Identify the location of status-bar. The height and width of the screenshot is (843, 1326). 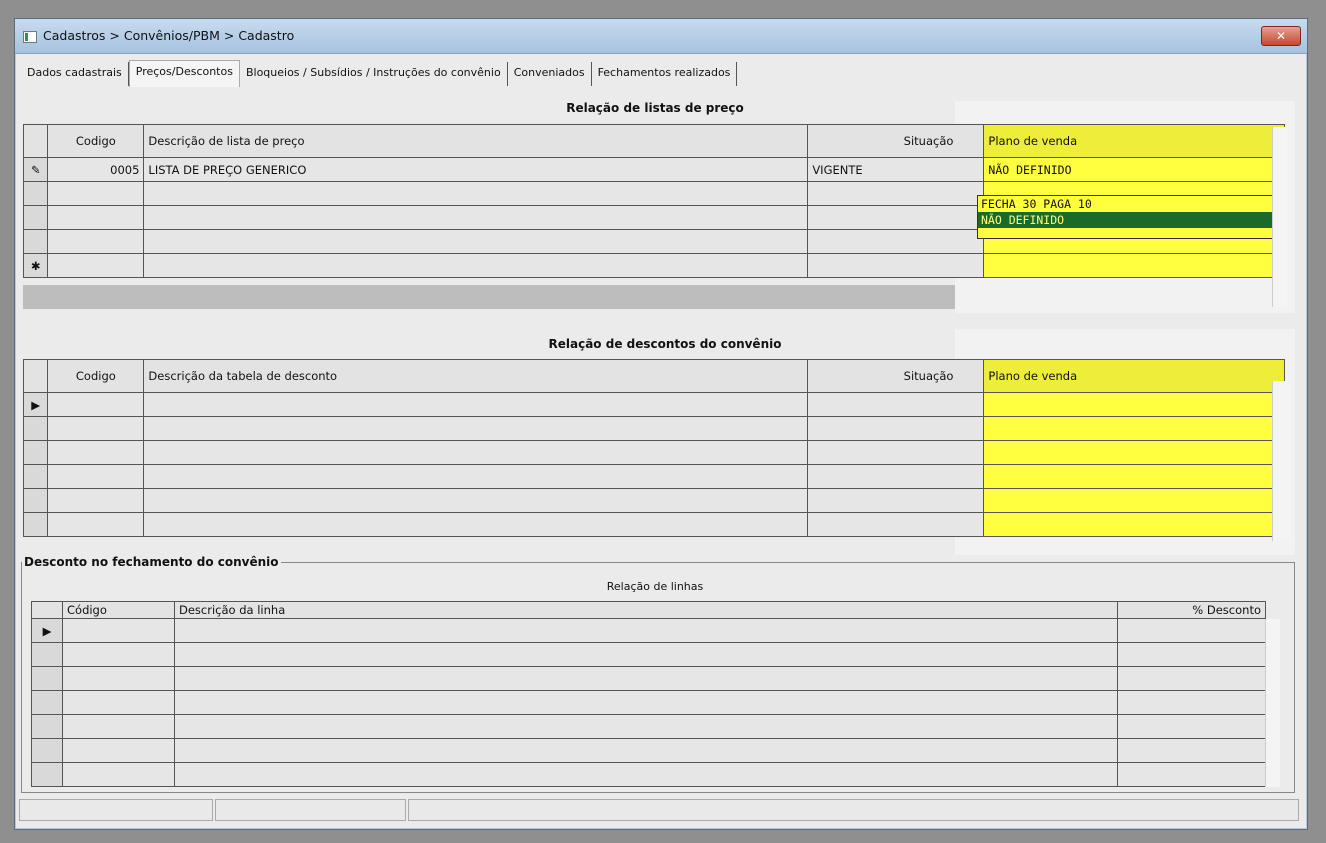
(660, 810).